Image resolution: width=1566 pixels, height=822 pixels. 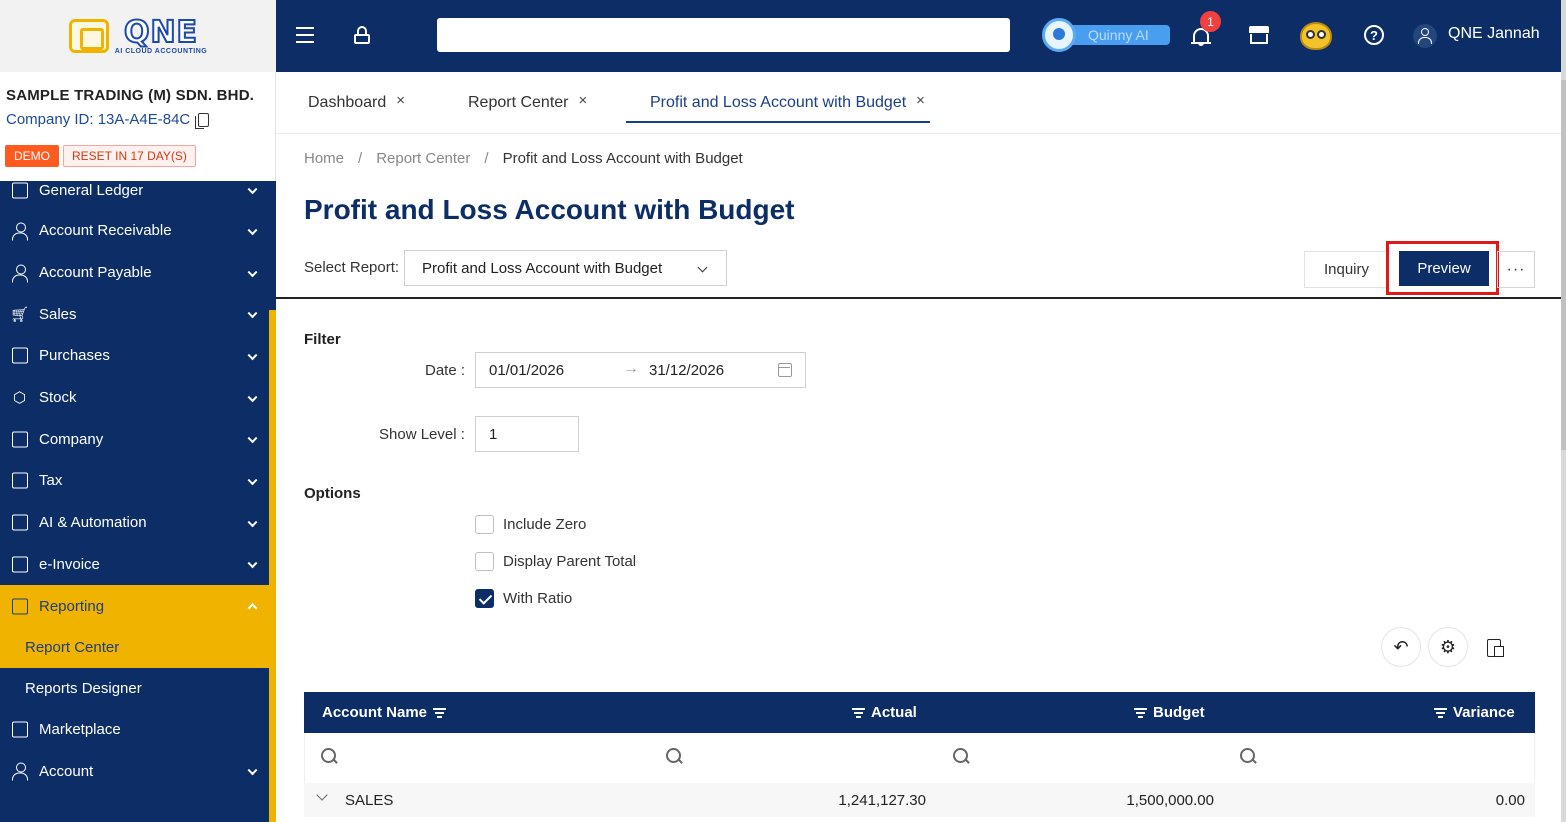 What do you see at coordinates (1510, 800) in the screenshot?
I see `variance-cell: 0.00` at bounding box center [1510, 800].